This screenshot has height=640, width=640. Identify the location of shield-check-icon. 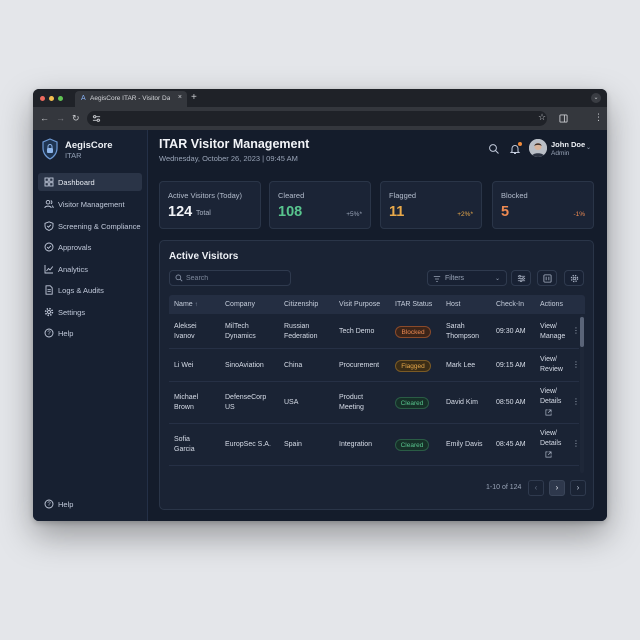
(49, 226).